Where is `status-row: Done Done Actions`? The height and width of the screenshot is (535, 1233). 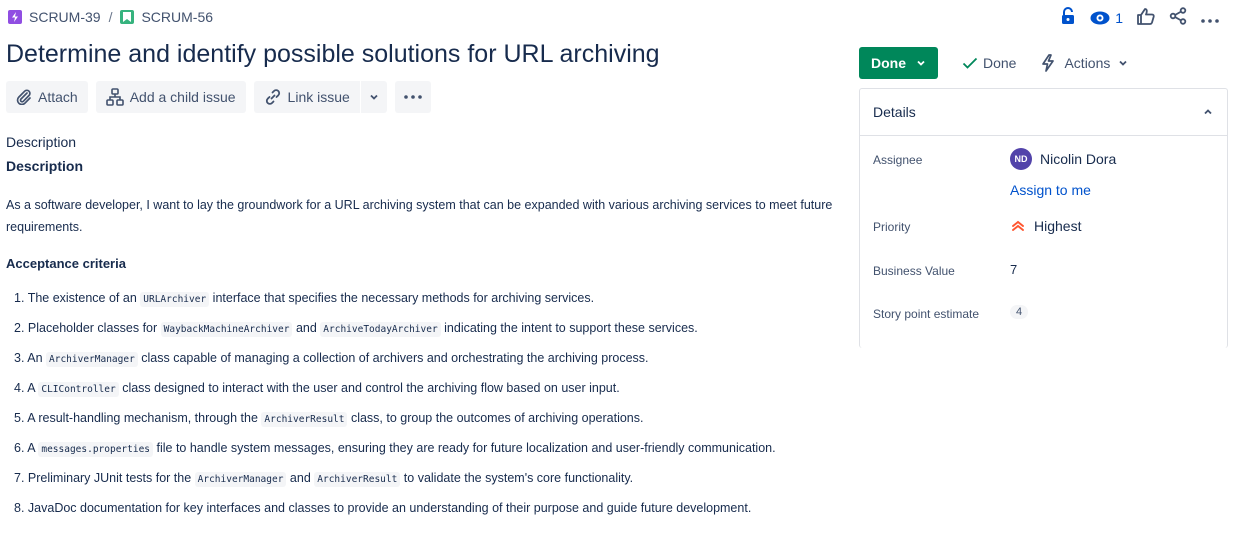 status-row: Done Done Actions is located at coordinates (993, 63).